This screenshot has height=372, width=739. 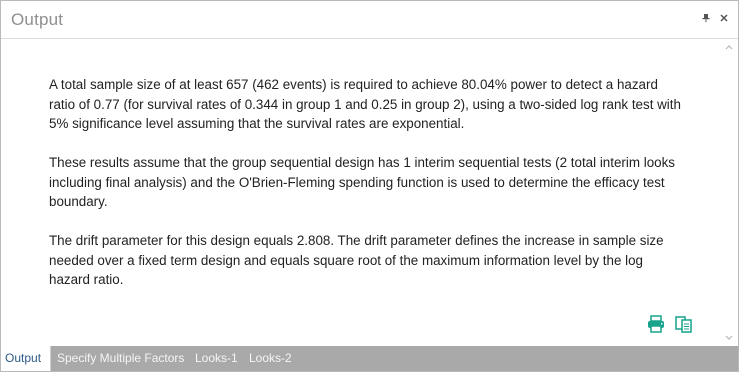 I want to click on print-button, so click(x=656, y=326).